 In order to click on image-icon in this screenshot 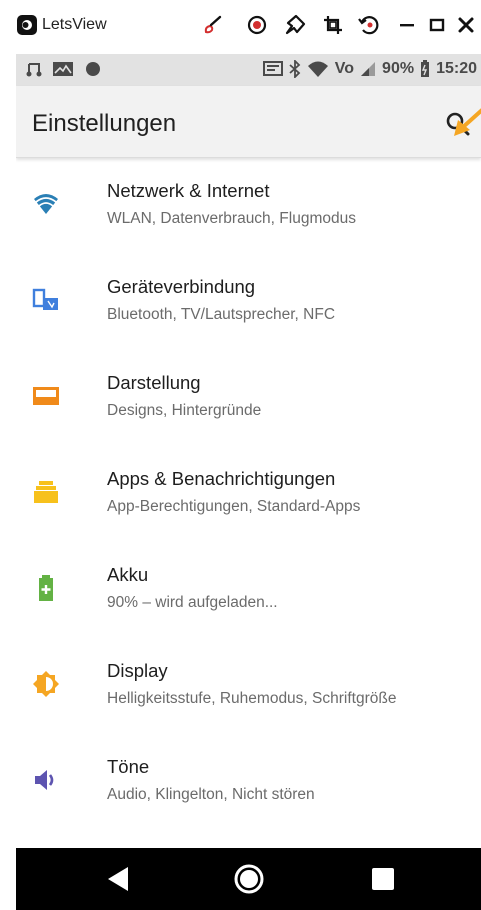, I will do `click(63, 69)`.